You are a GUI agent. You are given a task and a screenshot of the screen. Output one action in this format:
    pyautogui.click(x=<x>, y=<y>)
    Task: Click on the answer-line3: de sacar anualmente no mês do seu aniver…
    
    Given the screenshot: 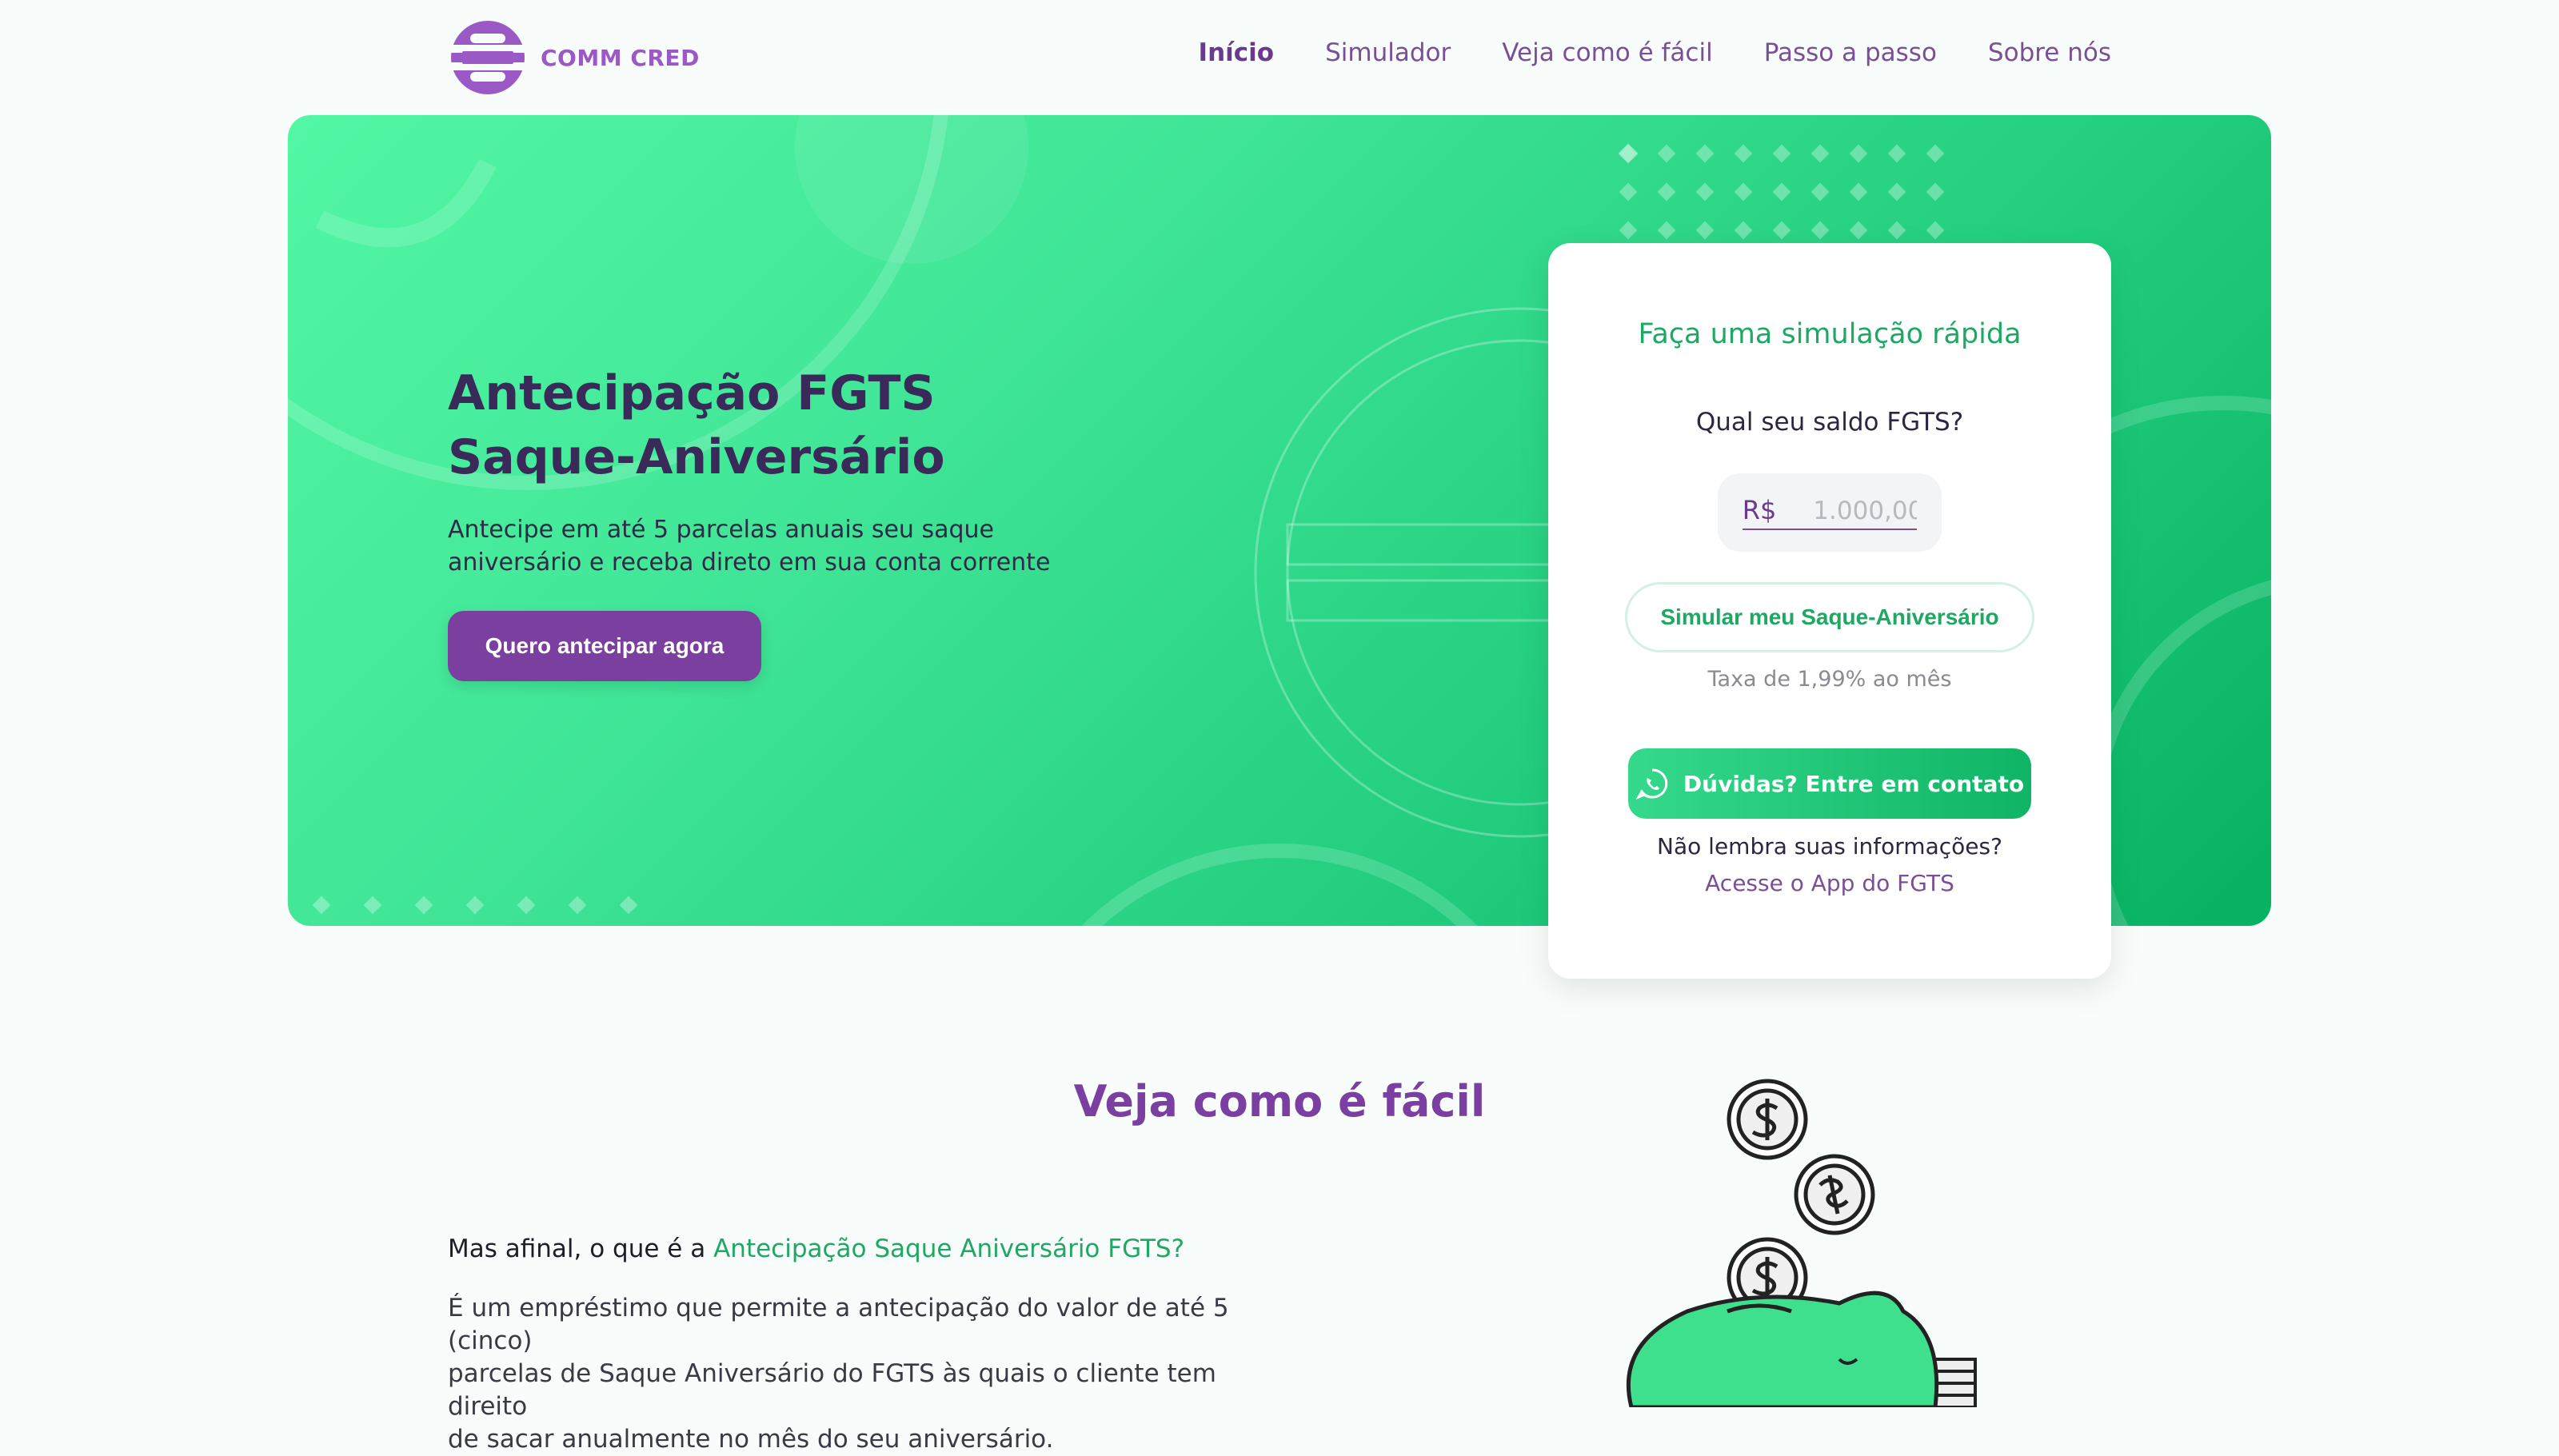 What is the action you would take?
    pyautogui.click(x=751, y=1439)
    